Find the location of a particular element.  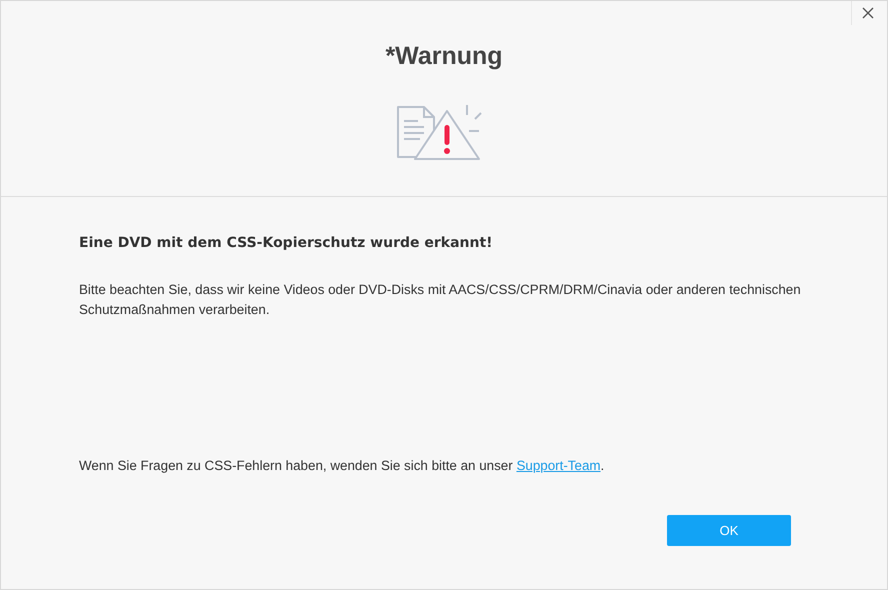

close-icon is located at coordinates (868, 13).